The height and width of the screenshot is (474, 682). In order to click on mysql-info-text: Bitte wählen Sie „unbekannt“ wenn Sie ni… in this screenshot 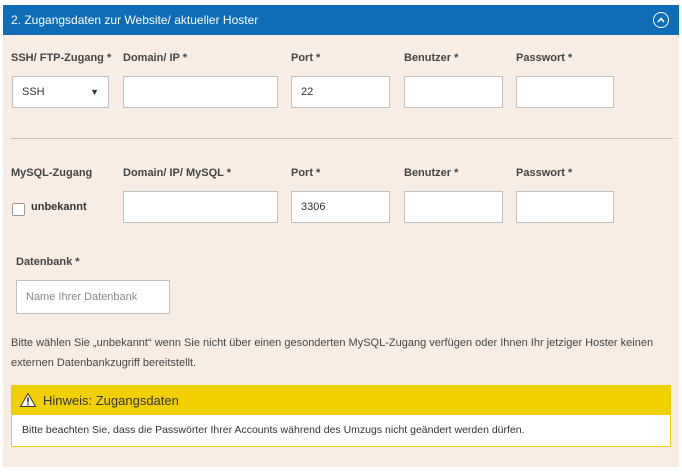, I will do `click(332, 353)`.